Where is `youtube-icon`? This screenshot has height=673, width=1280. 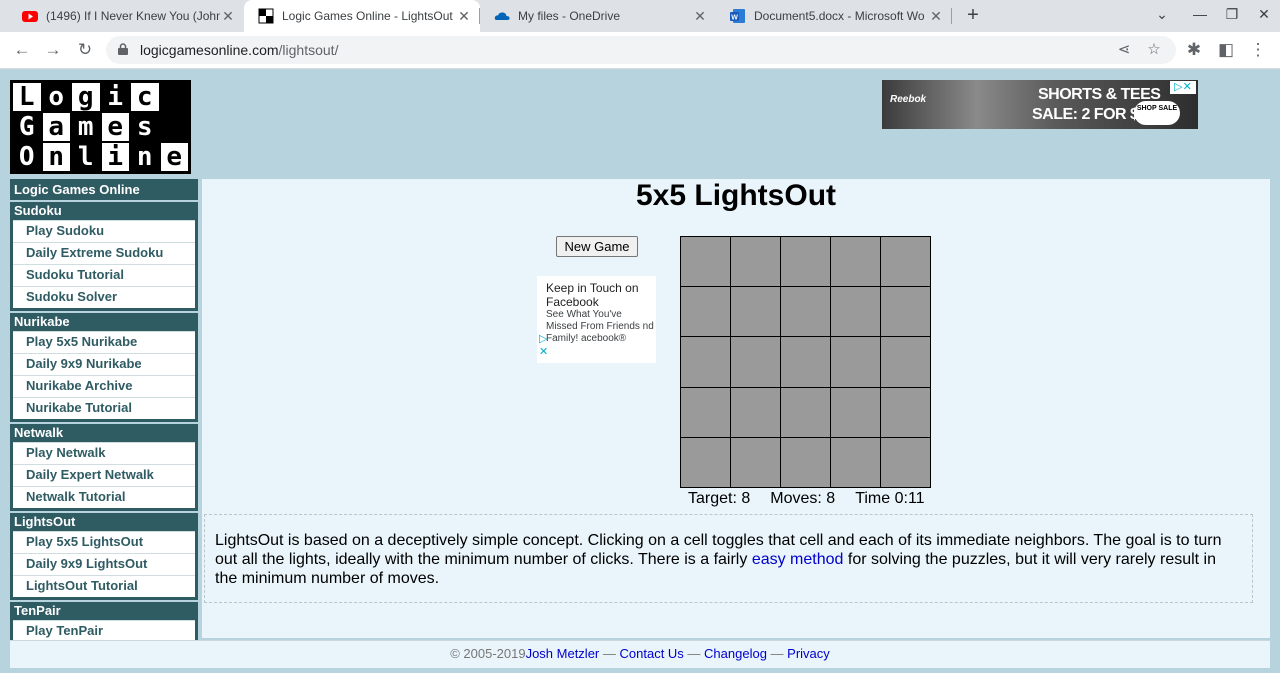
youtube-icon is located at coordinates (30, 16).